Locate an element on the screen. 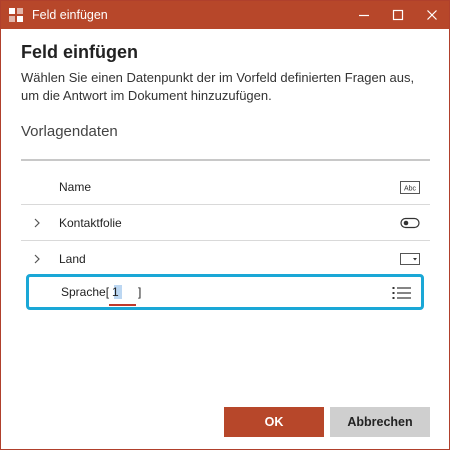  dialog-title: Feld einfügen is located at coordinates (79, 52).